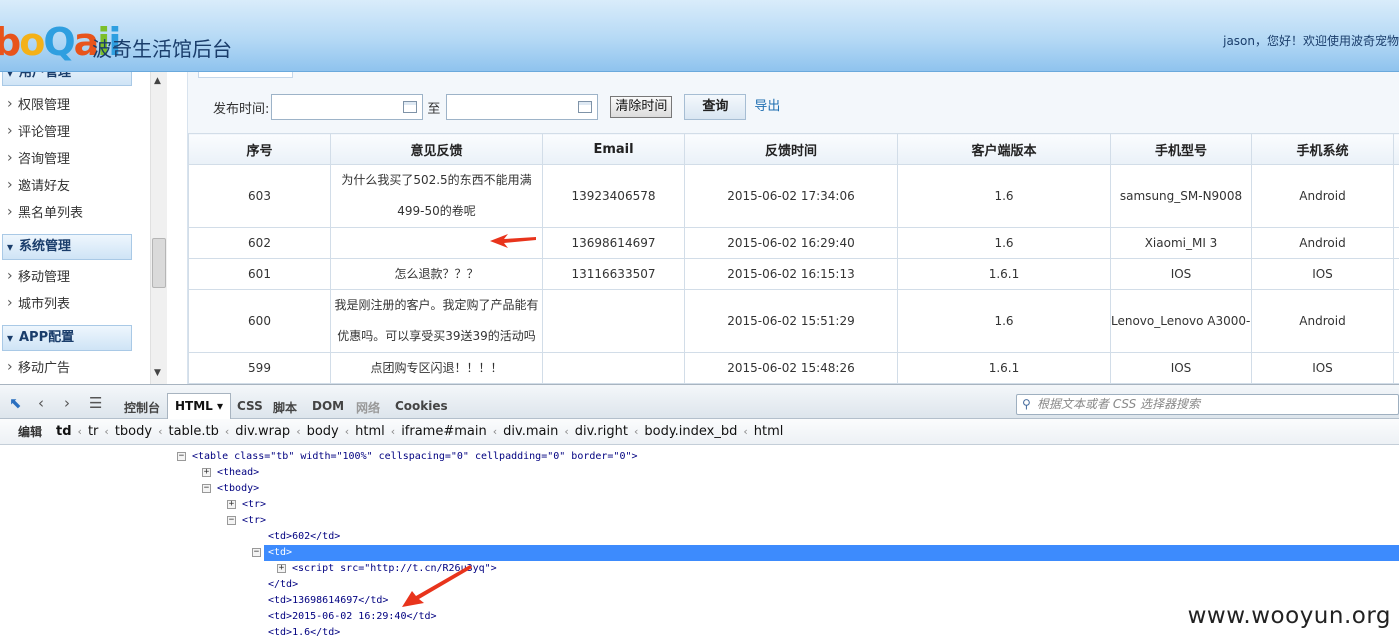  I want to click on column-header: 手机型号, so click(1181, 149).